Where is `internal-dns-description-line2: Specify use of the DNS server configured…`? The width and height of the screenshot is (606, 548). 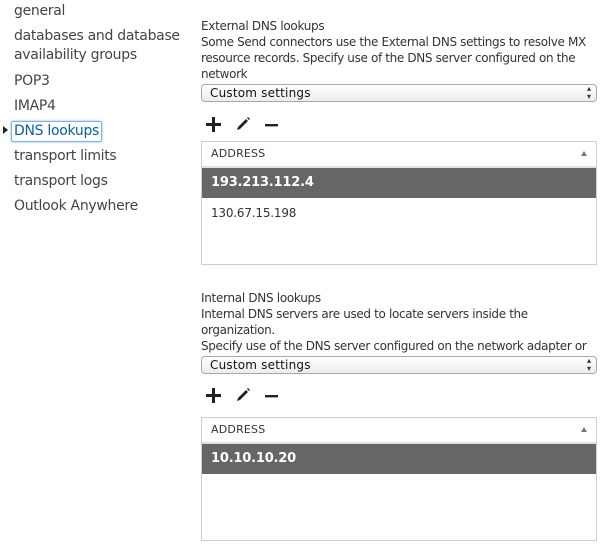
internal-dns-description-line2: Specify use of the DNS server configured… is located at coordinates (394, 346).